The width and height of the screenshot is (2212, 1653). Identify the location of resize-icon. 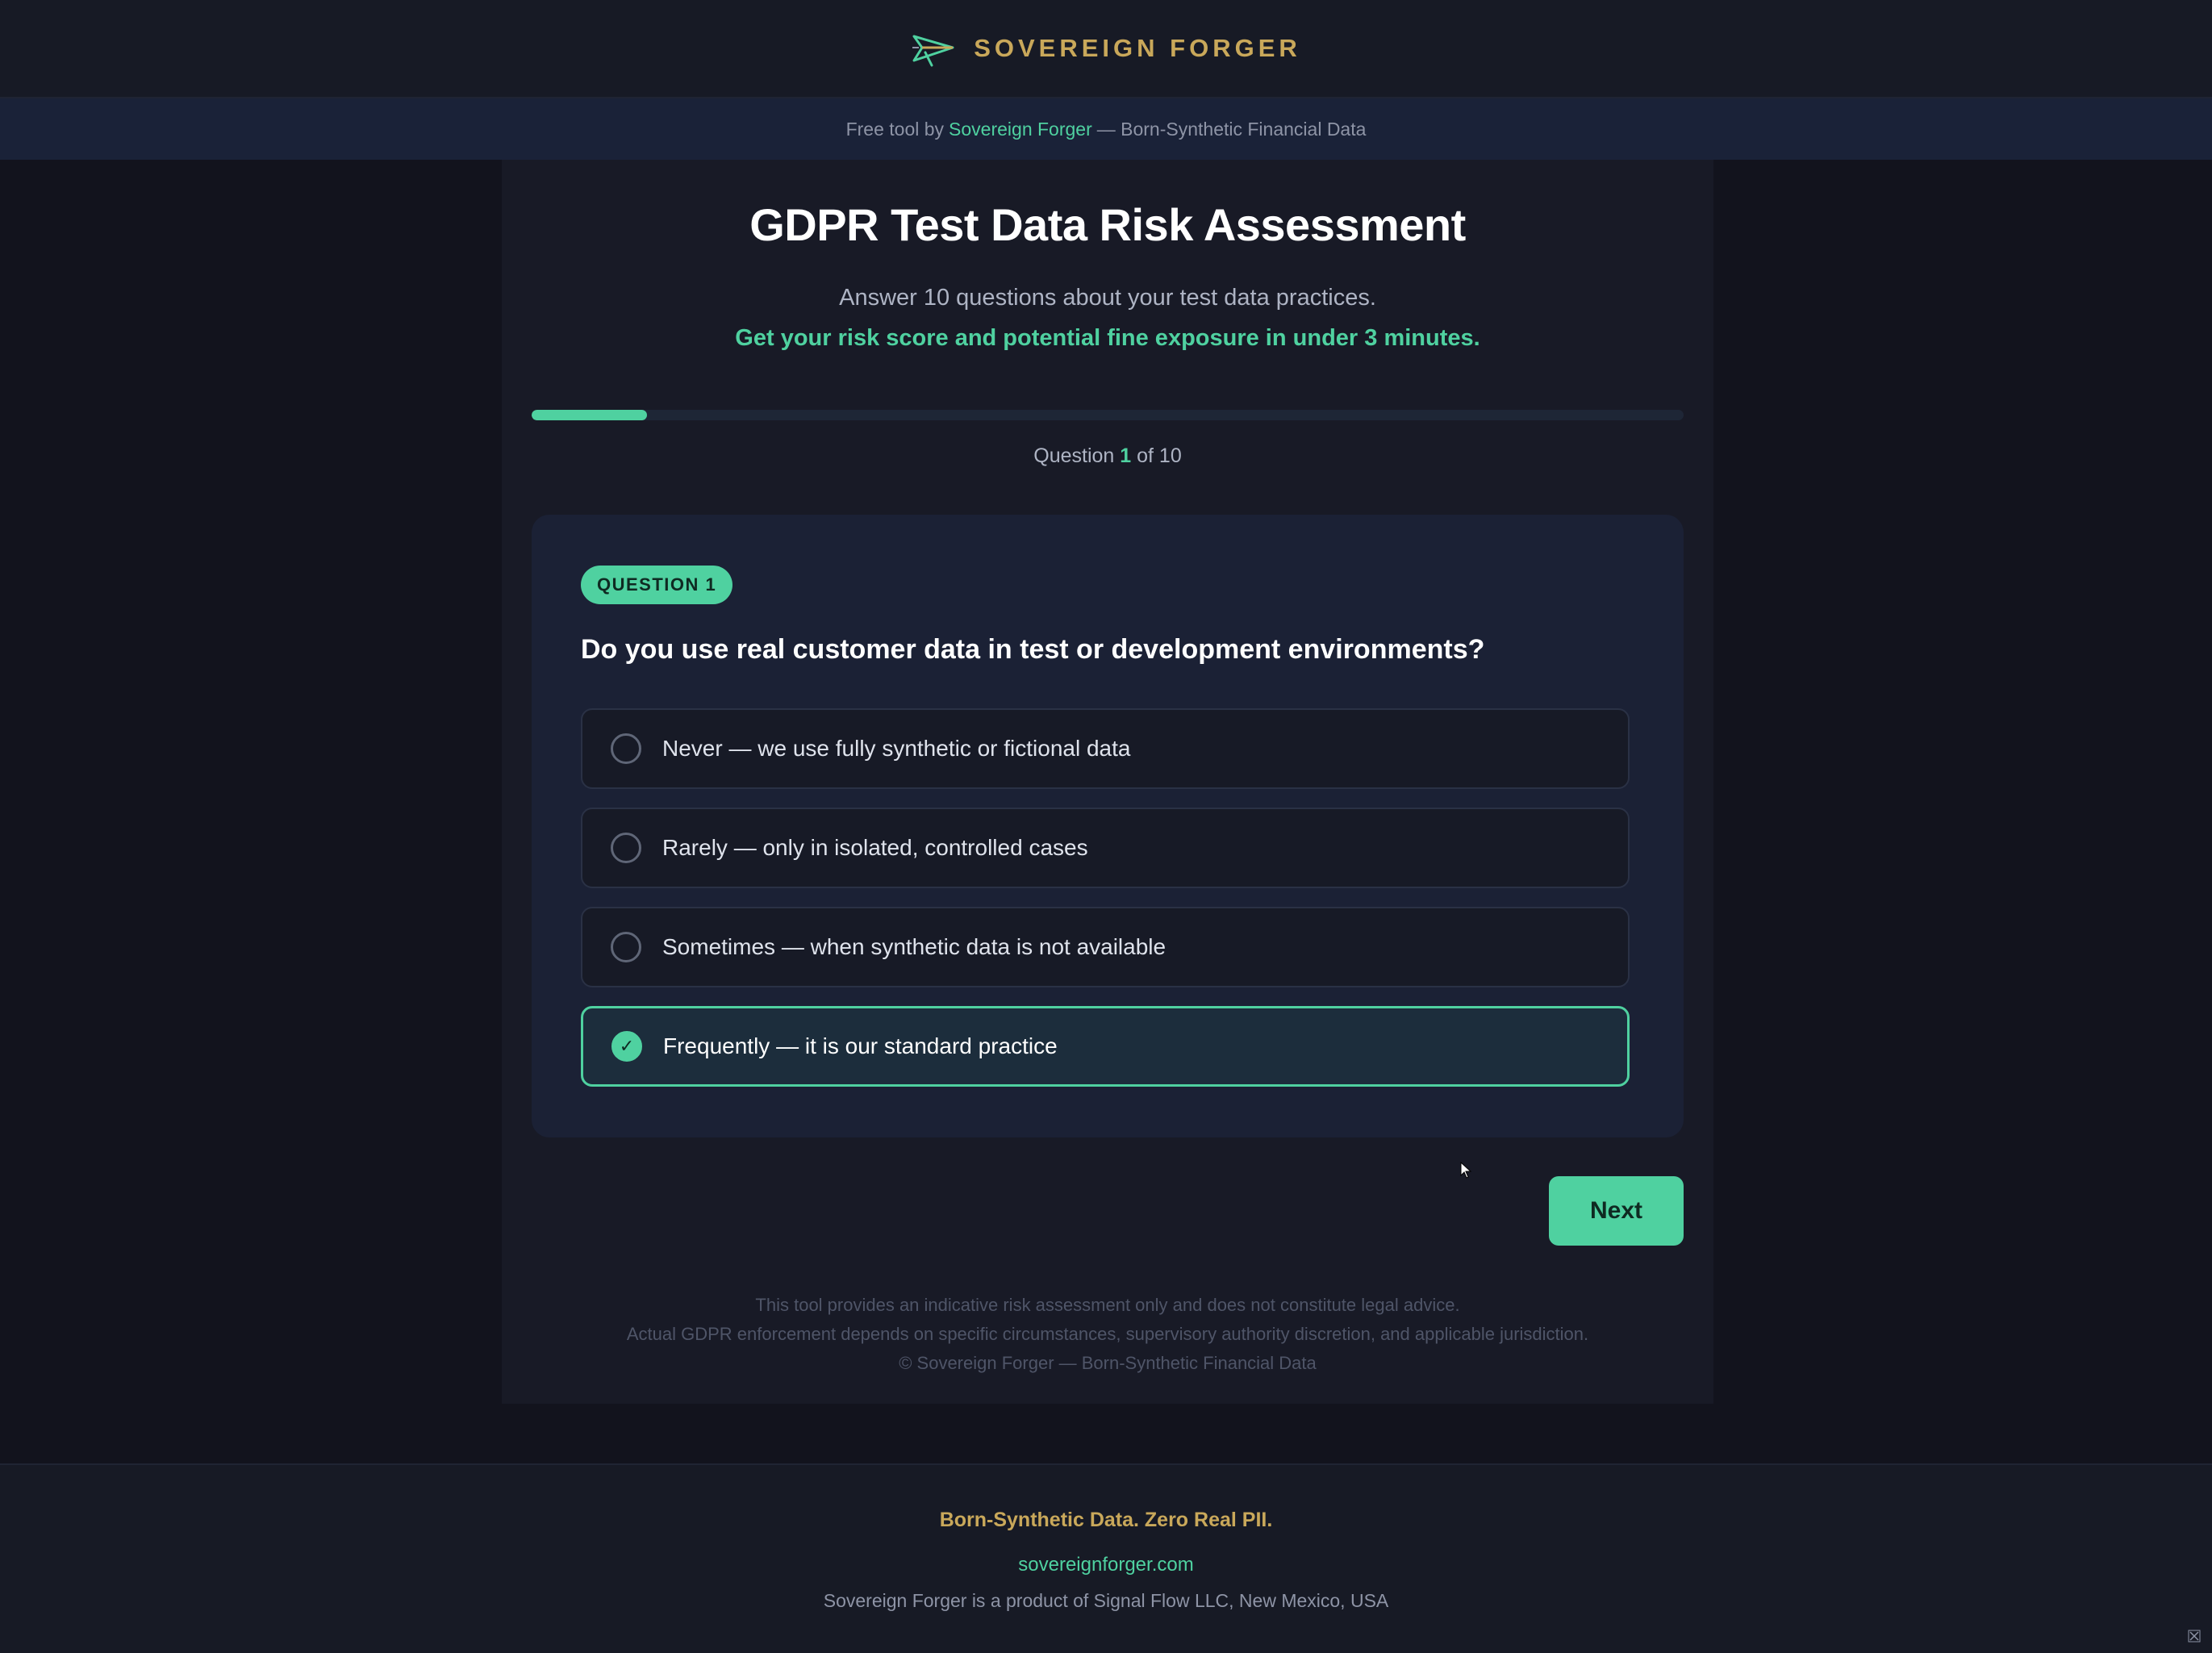
(2194, 1636).